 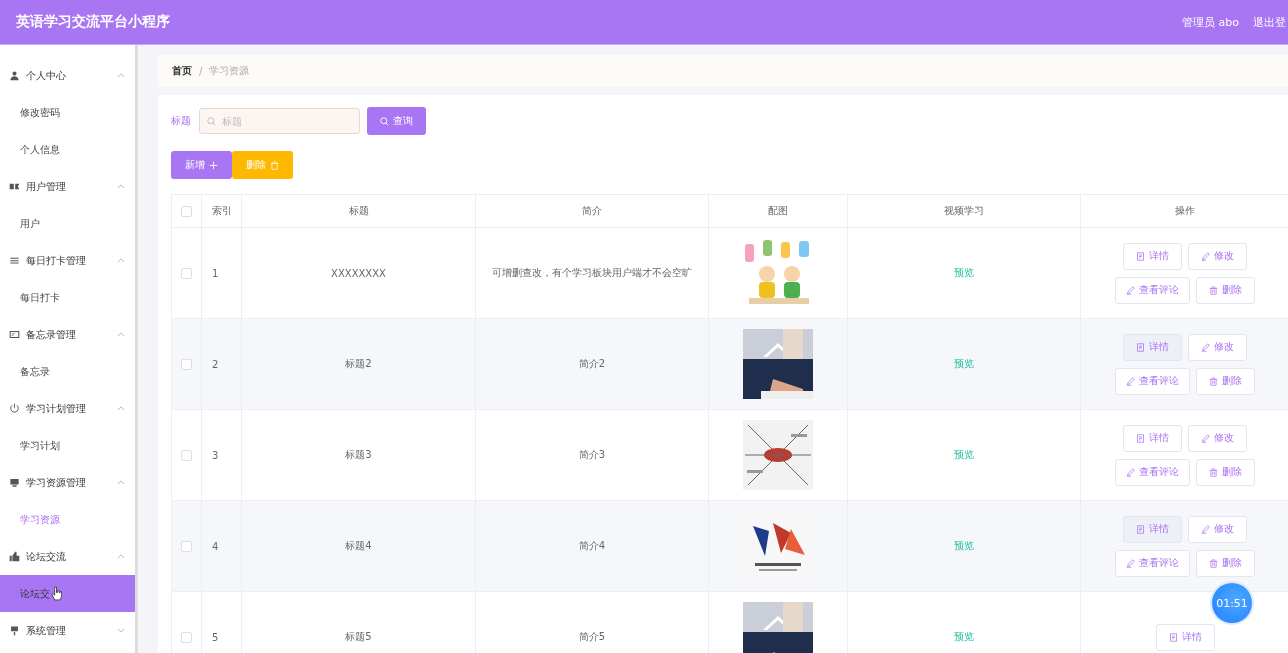 What do you see at coordinates (67, 75) in the screenshot?
I see `menu-group: 个人中心` at bounding box center [67, 75].